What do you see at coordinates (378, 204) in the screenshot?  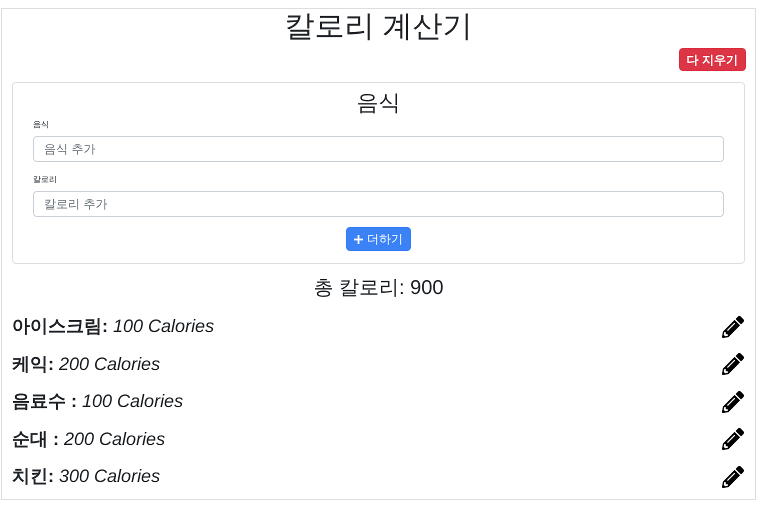 I see `input-field: 칼로리 추가` at bounding box center [378, 204].